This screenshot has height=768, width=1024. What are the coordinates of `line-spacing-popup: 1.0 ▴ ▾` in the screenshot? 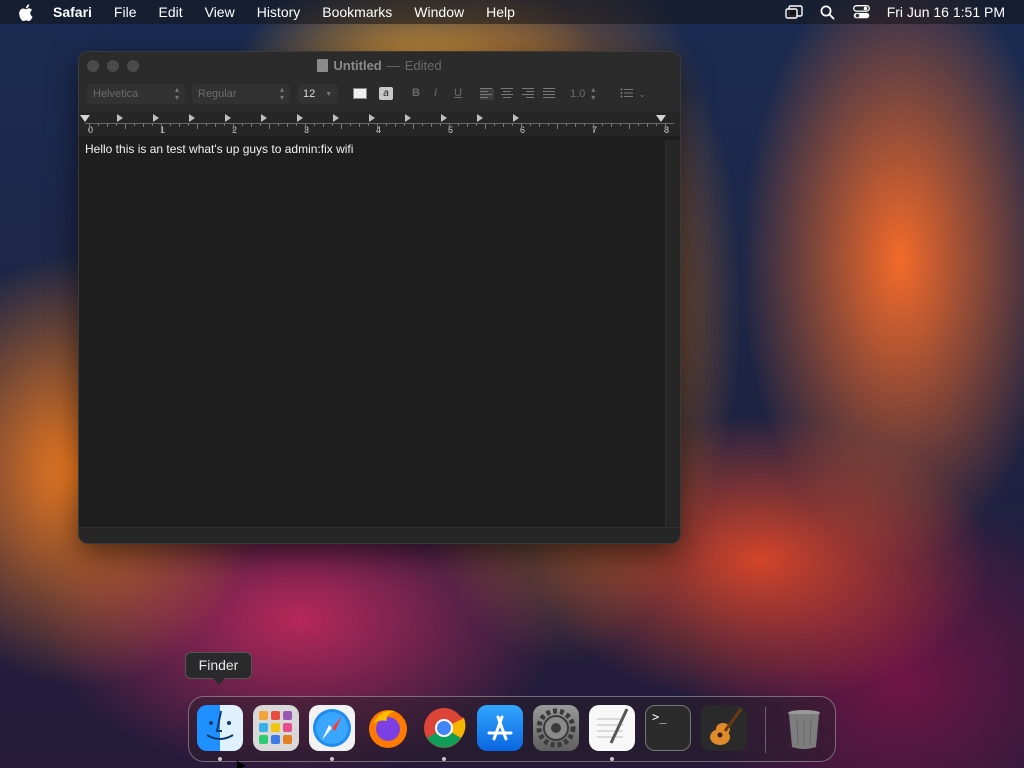 It's located at (588, 94).